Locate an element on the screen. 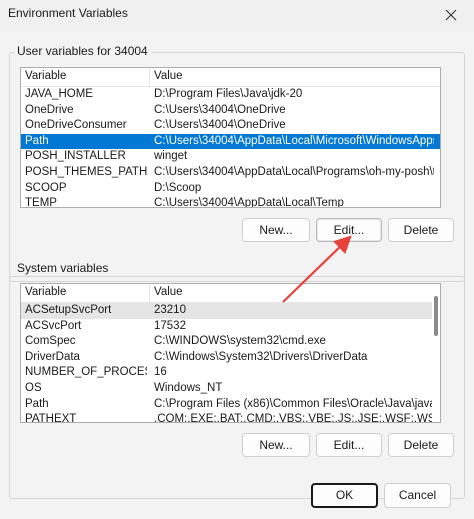 The image size is (474, 519). system-header-variable: Variable is located at coordinates (45, 292).